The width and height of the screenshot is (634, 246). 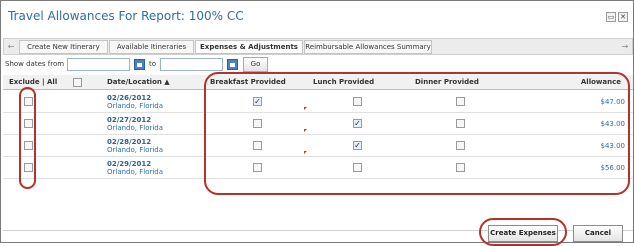 What do you see at coordinates (35, 64) in the screenshot?
I see `show-dates-from-label: Show dates from` at bounding box center [35, 64].